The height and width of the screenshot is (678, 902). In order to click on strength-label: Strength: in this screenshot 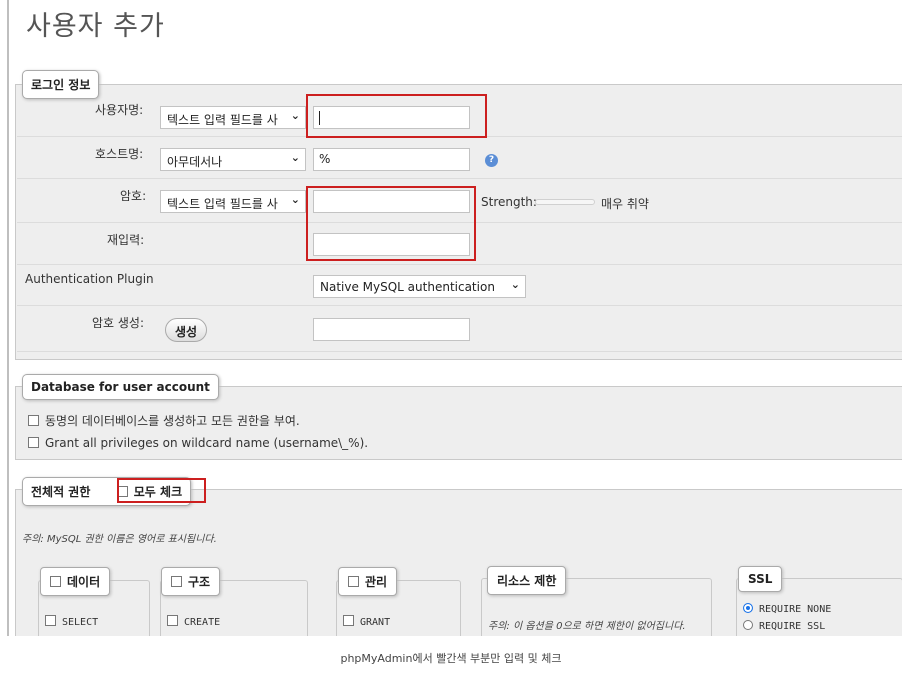, I will do `click(509, 202)`.